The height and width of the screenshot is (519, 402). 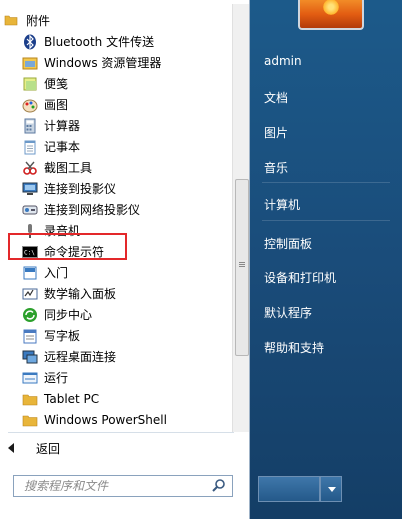 What do you see at coordinates (30, 126) in the screenshot?
I see `calculator-icon` at bounding box center [30, 126].